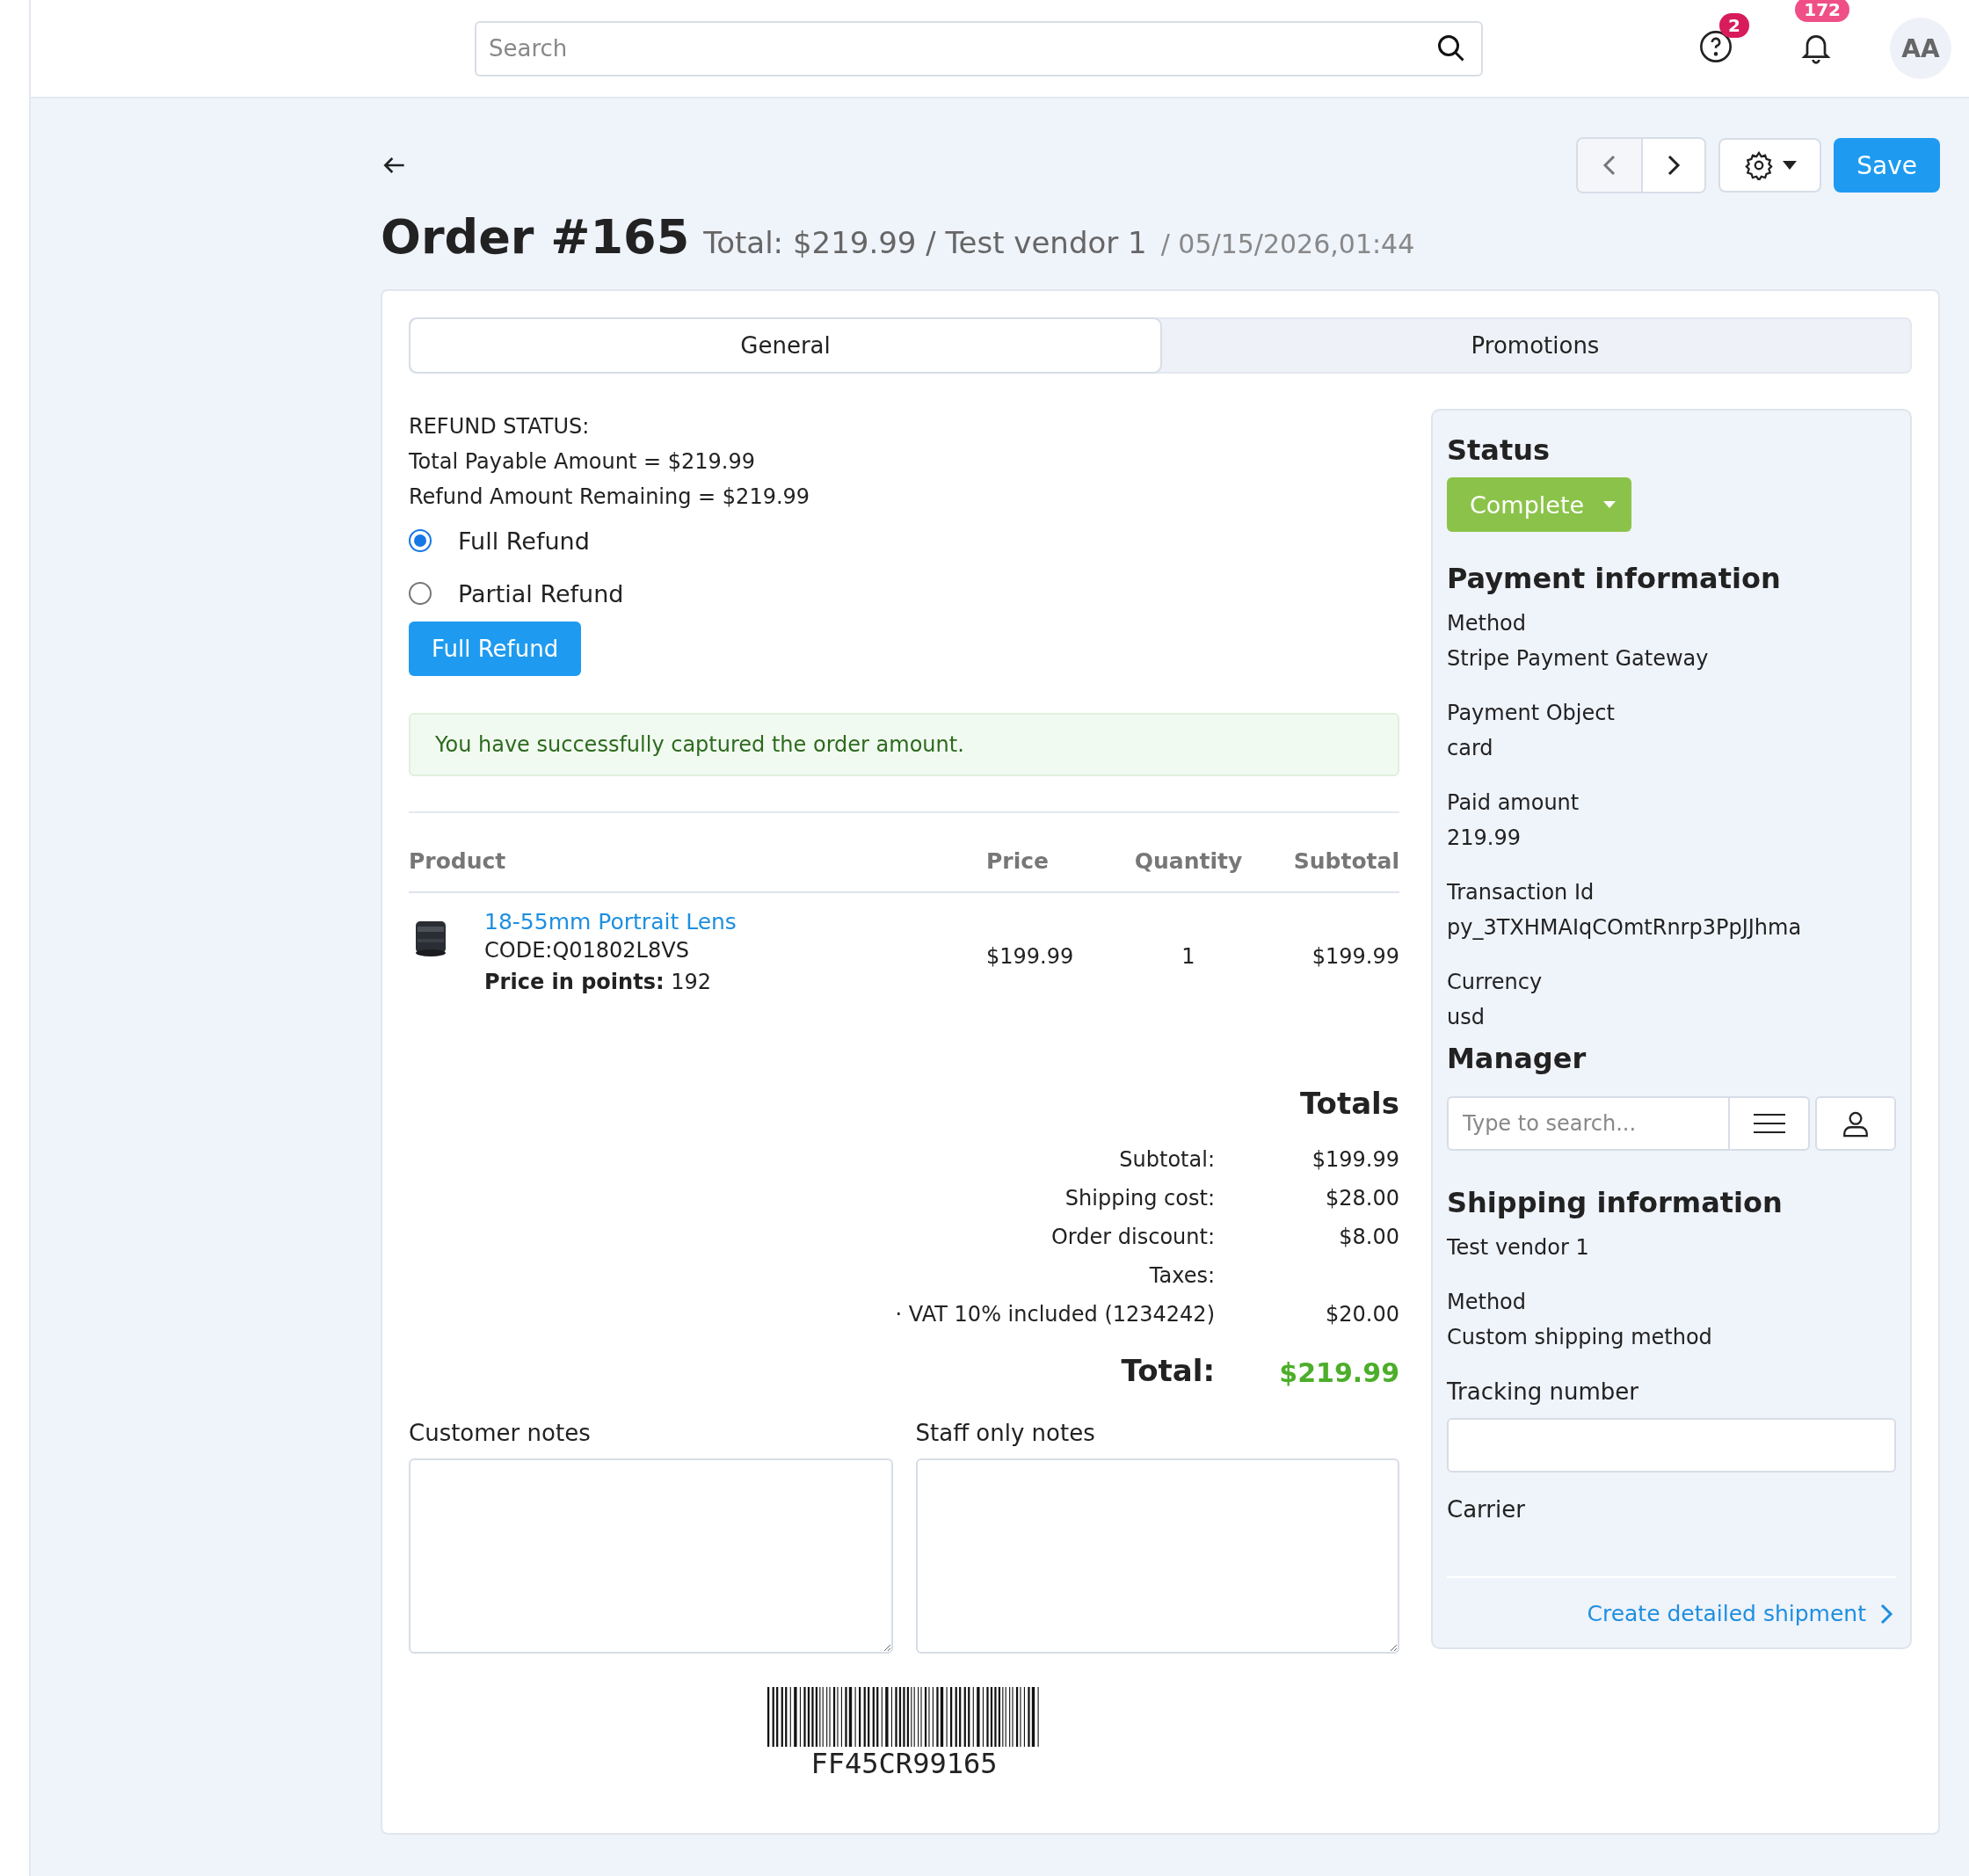 The height and width of the screenshot is (1876, 1969). Describe the element at coordinates (1543, 1392) in the screenshot. I see `field-label: Tracking number` at that location.